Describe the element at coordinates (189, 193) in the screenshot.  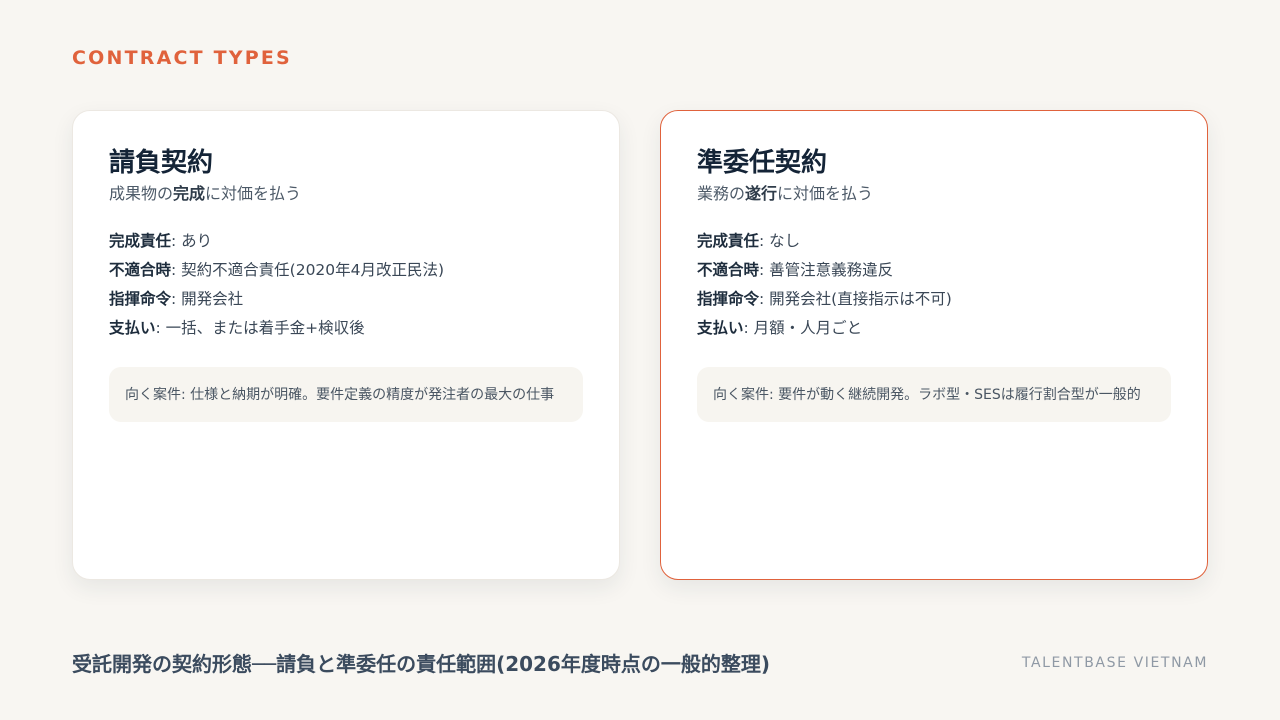
I see `card-subtitle-emphasis: 完成` at that location.